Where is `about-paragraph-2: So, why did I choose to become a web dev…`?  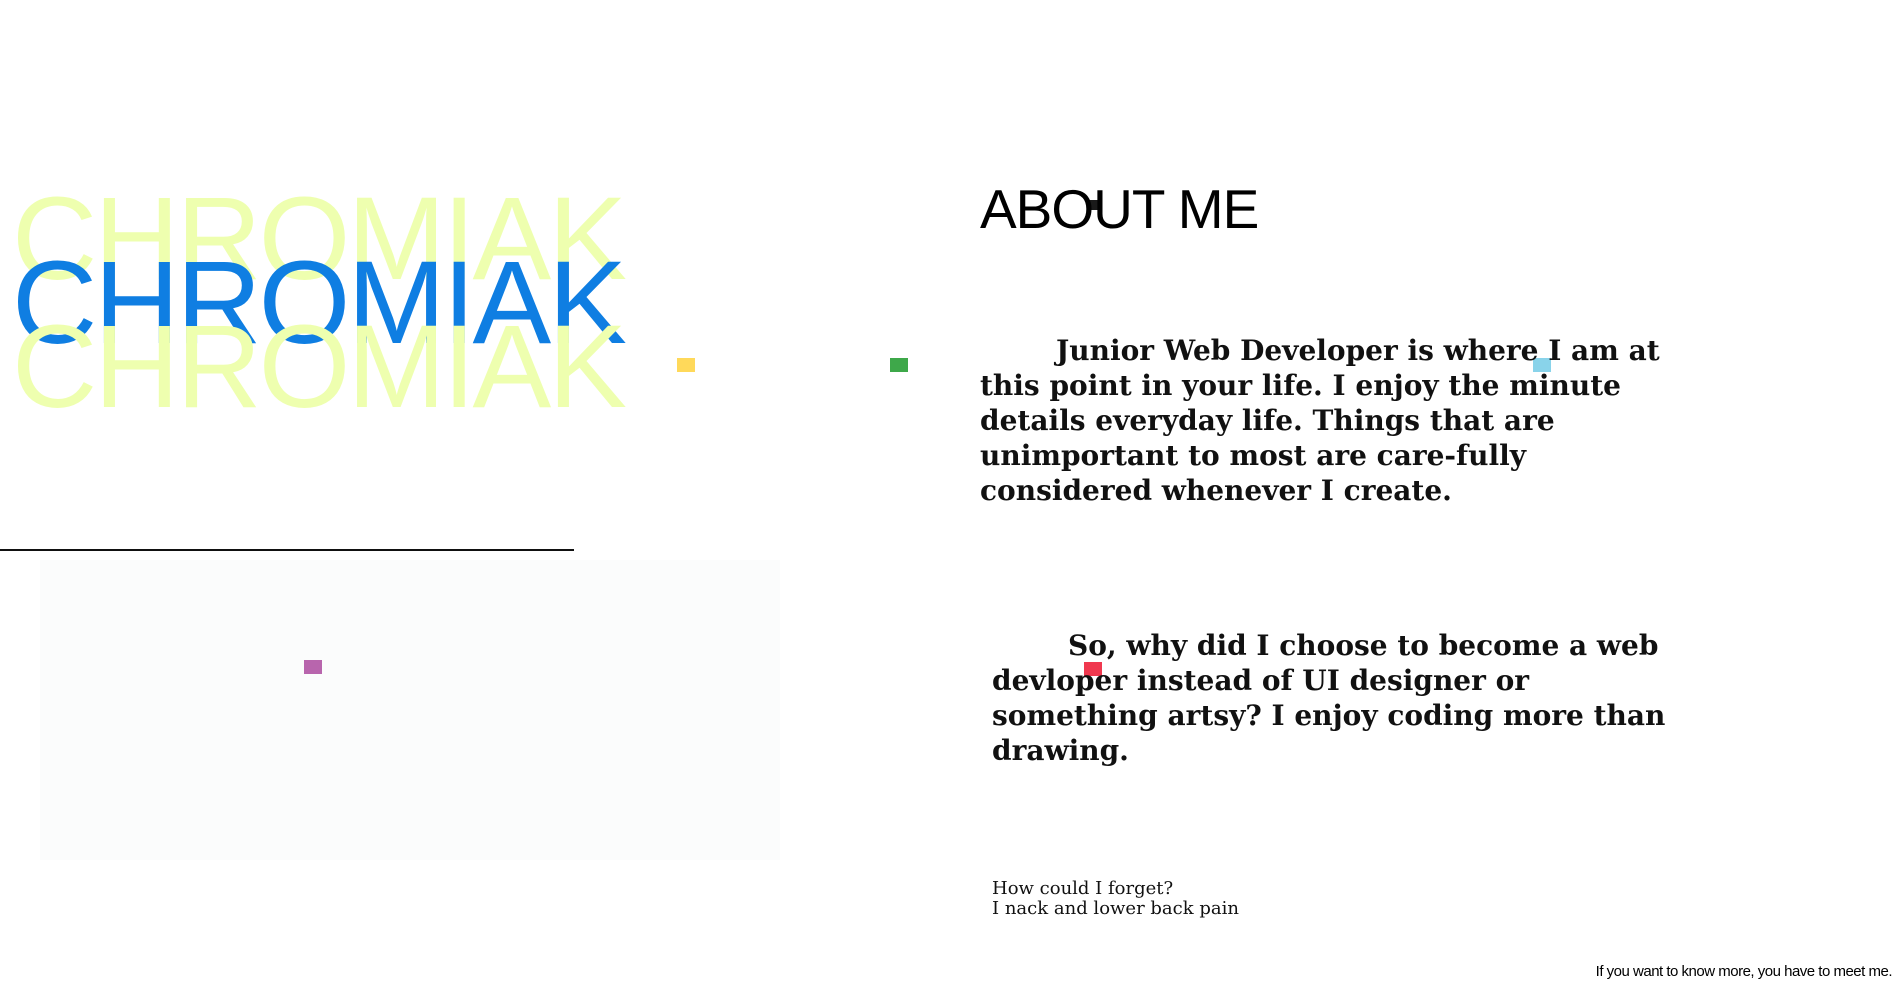 about-paragraph-2: So, why did I choose to become a web dev… is located at coordinates (1329, 698).